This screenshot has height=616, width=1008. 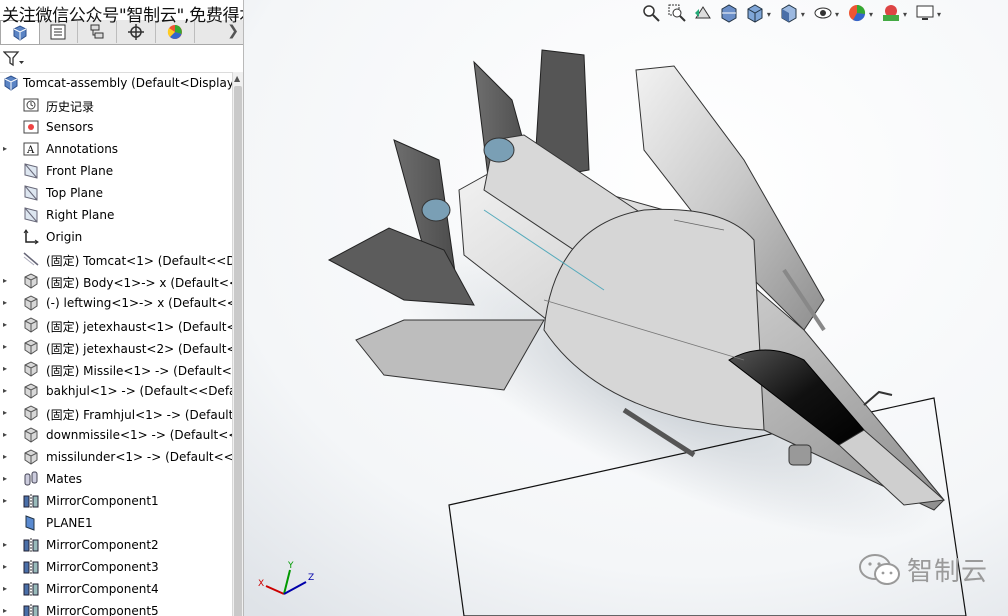 What do you see at coordinates (102, 567) in the screenshot?
I see `tree-item-label: MirrorComponent3` at bounding box center [102, 567].